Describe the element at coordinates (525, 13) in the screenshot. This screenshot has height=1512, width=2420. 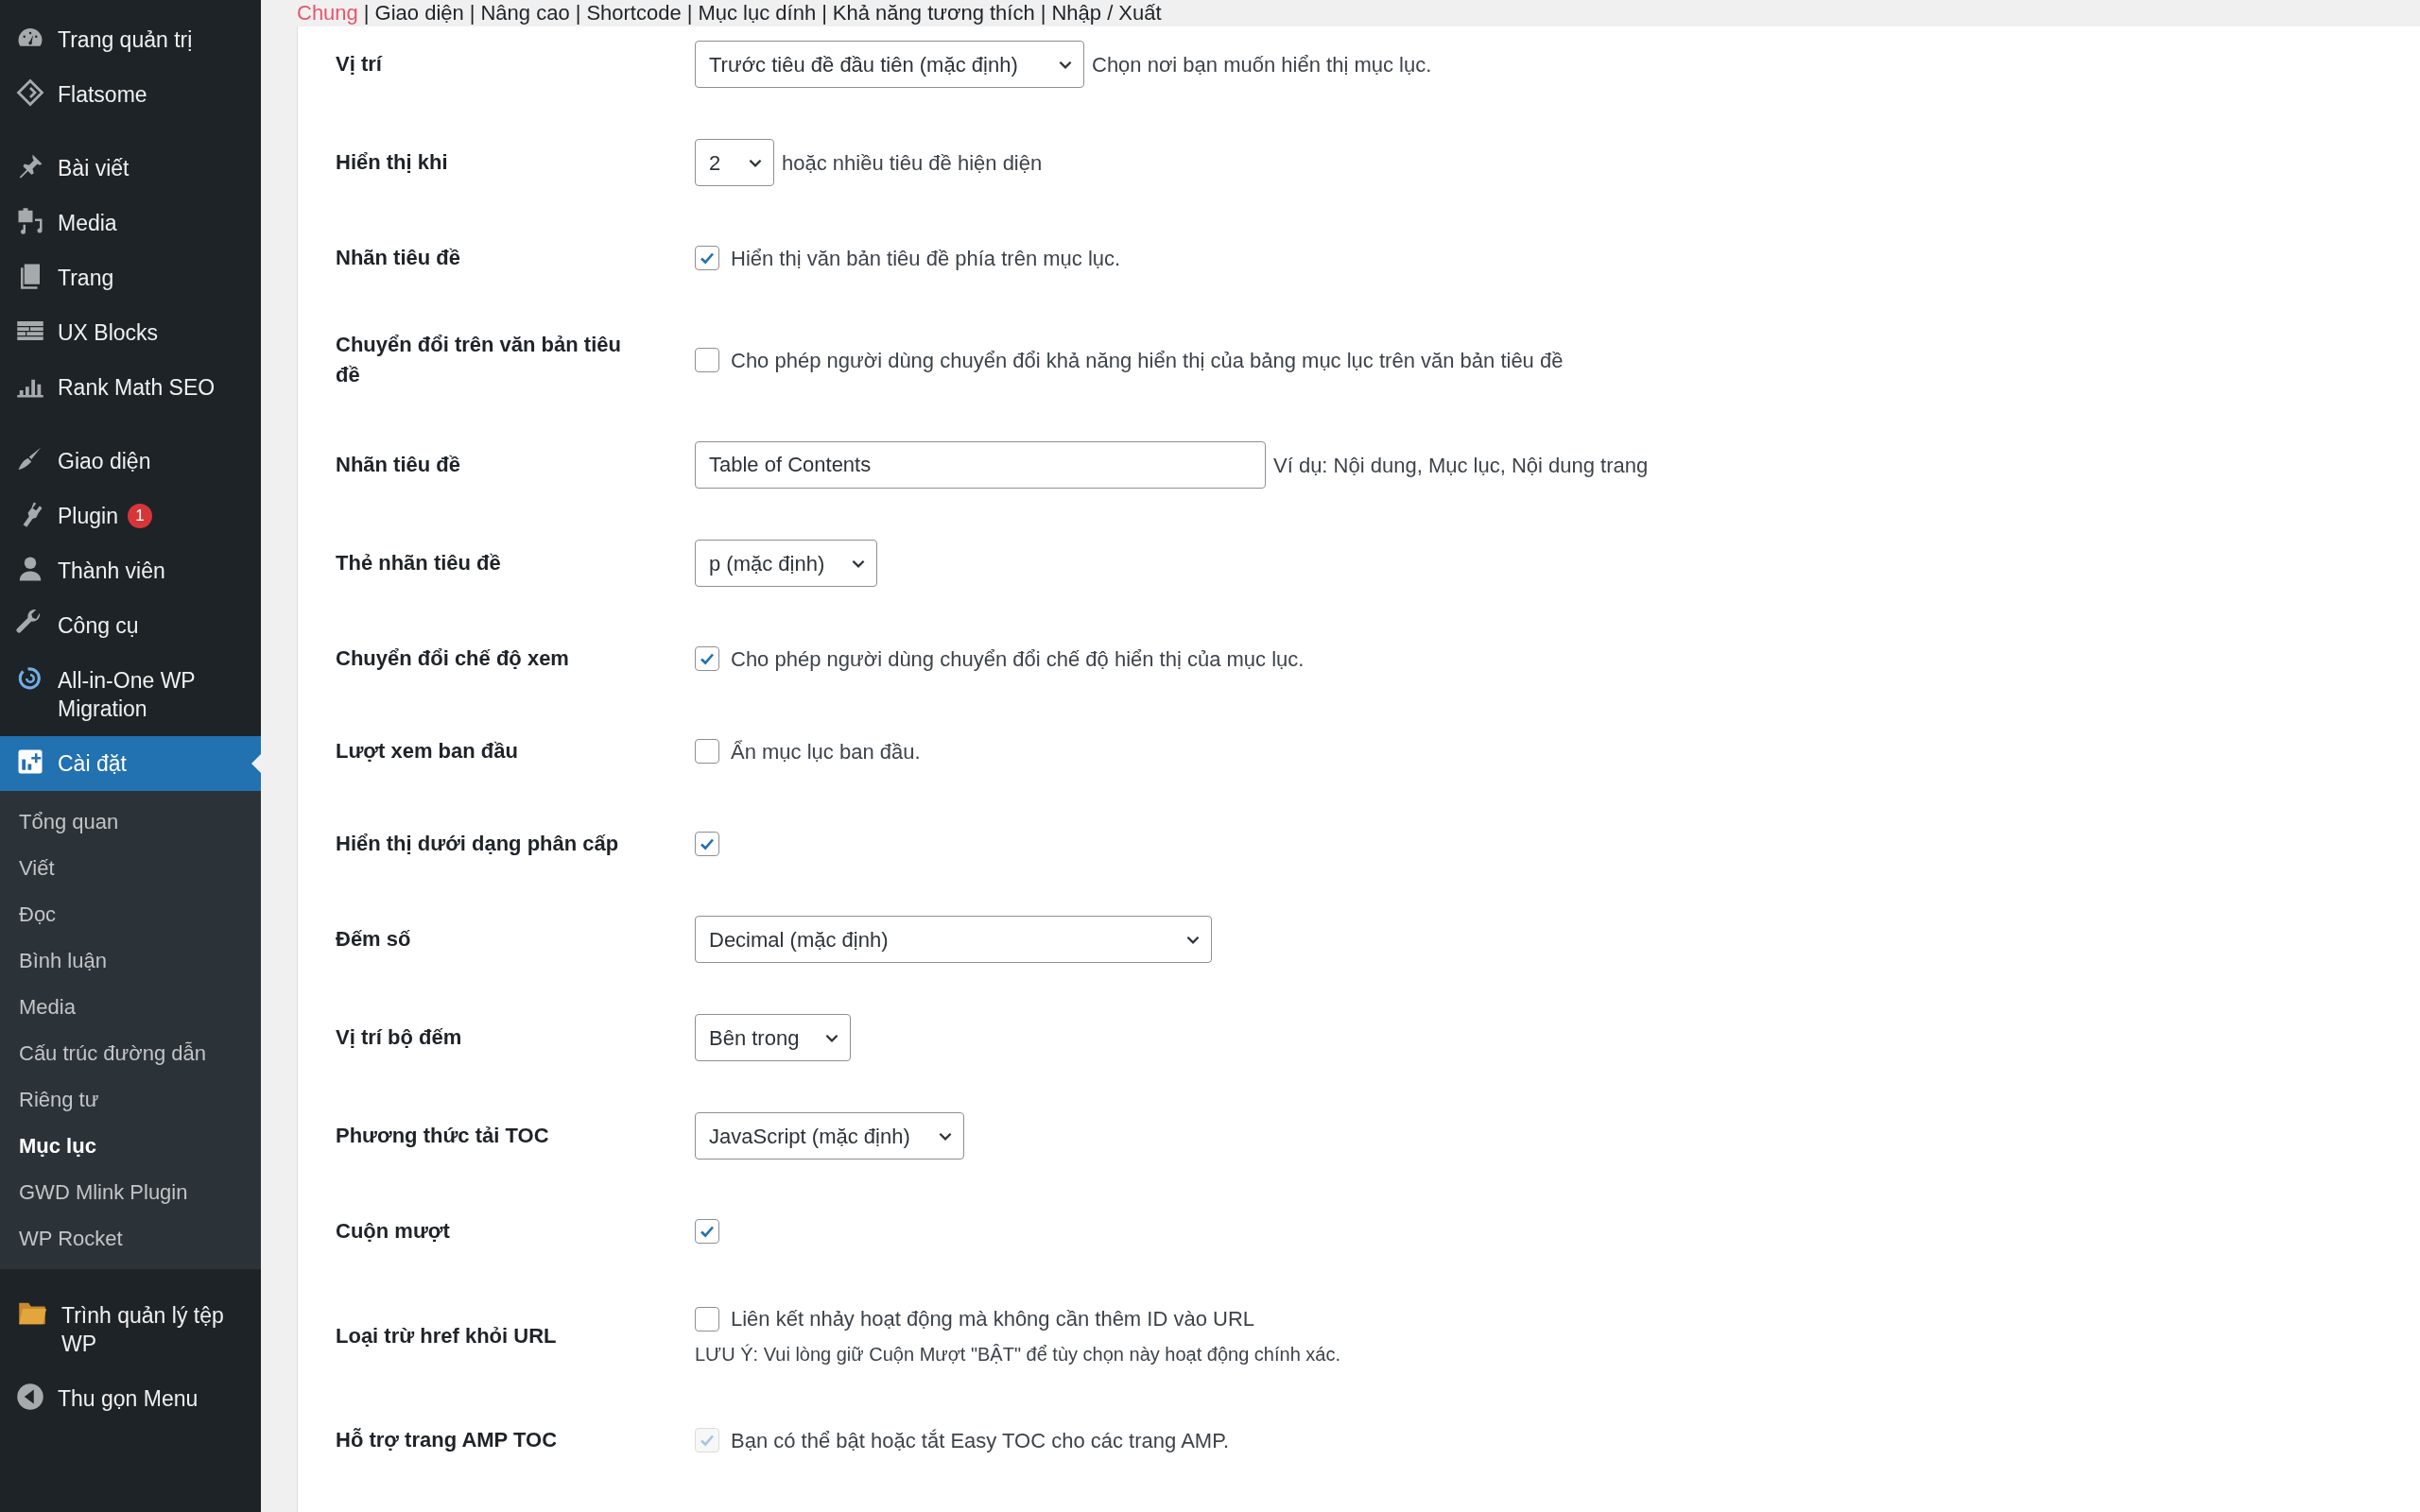
I see `settings-tab: Nâng cao` at that location.